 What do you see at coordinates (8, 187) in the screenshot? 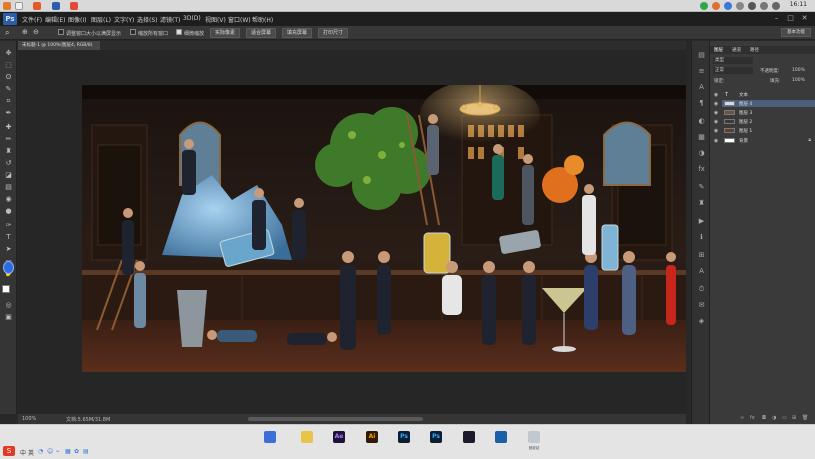
I see `gradient-tool-icon: ▤` at bounding box center [8, 187].